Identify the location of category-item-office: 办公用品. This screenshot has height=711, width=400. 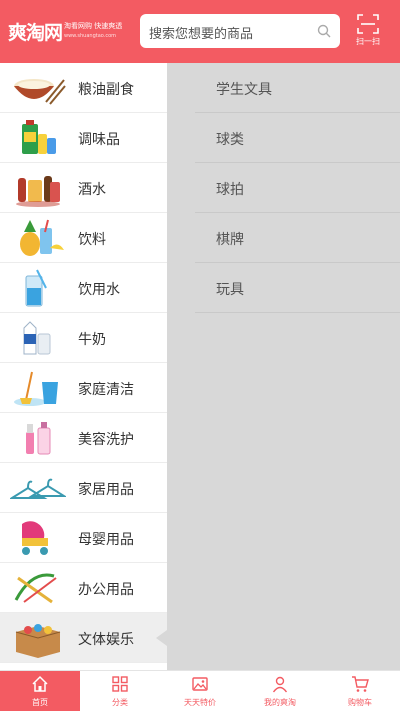
(83, 588).